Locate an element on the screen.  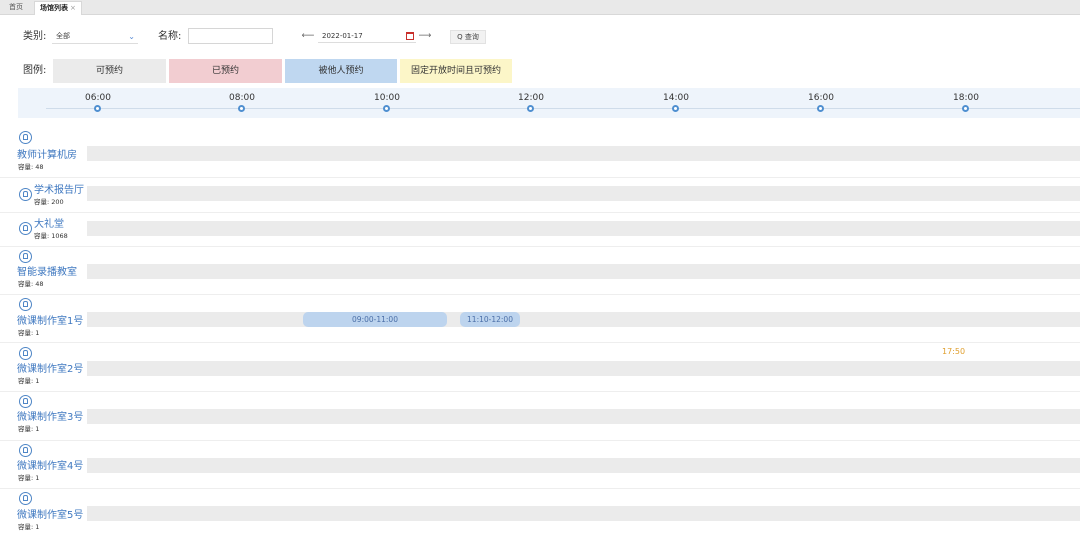
date-value: 2022-01-17 is located at coordinates (342, 36).